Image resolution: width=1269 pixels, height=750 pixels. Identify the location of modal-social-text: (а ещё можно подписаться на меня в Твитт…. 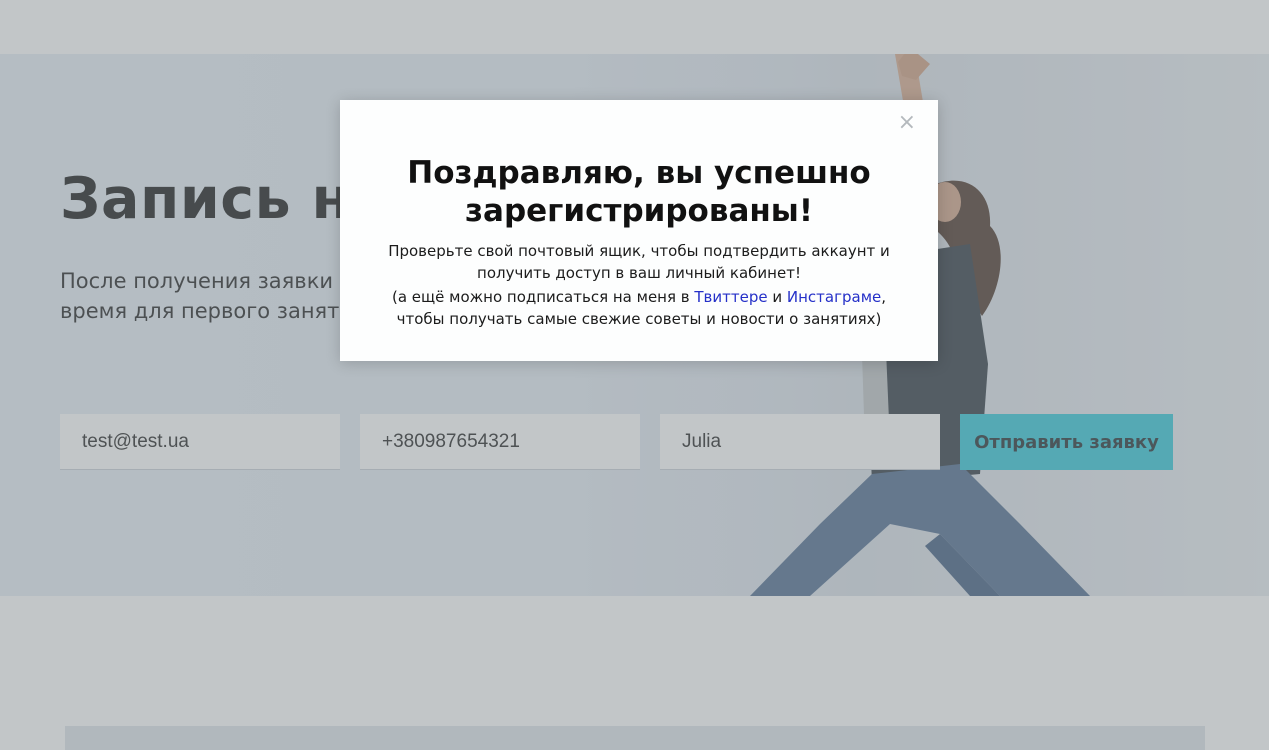
(639, 308).